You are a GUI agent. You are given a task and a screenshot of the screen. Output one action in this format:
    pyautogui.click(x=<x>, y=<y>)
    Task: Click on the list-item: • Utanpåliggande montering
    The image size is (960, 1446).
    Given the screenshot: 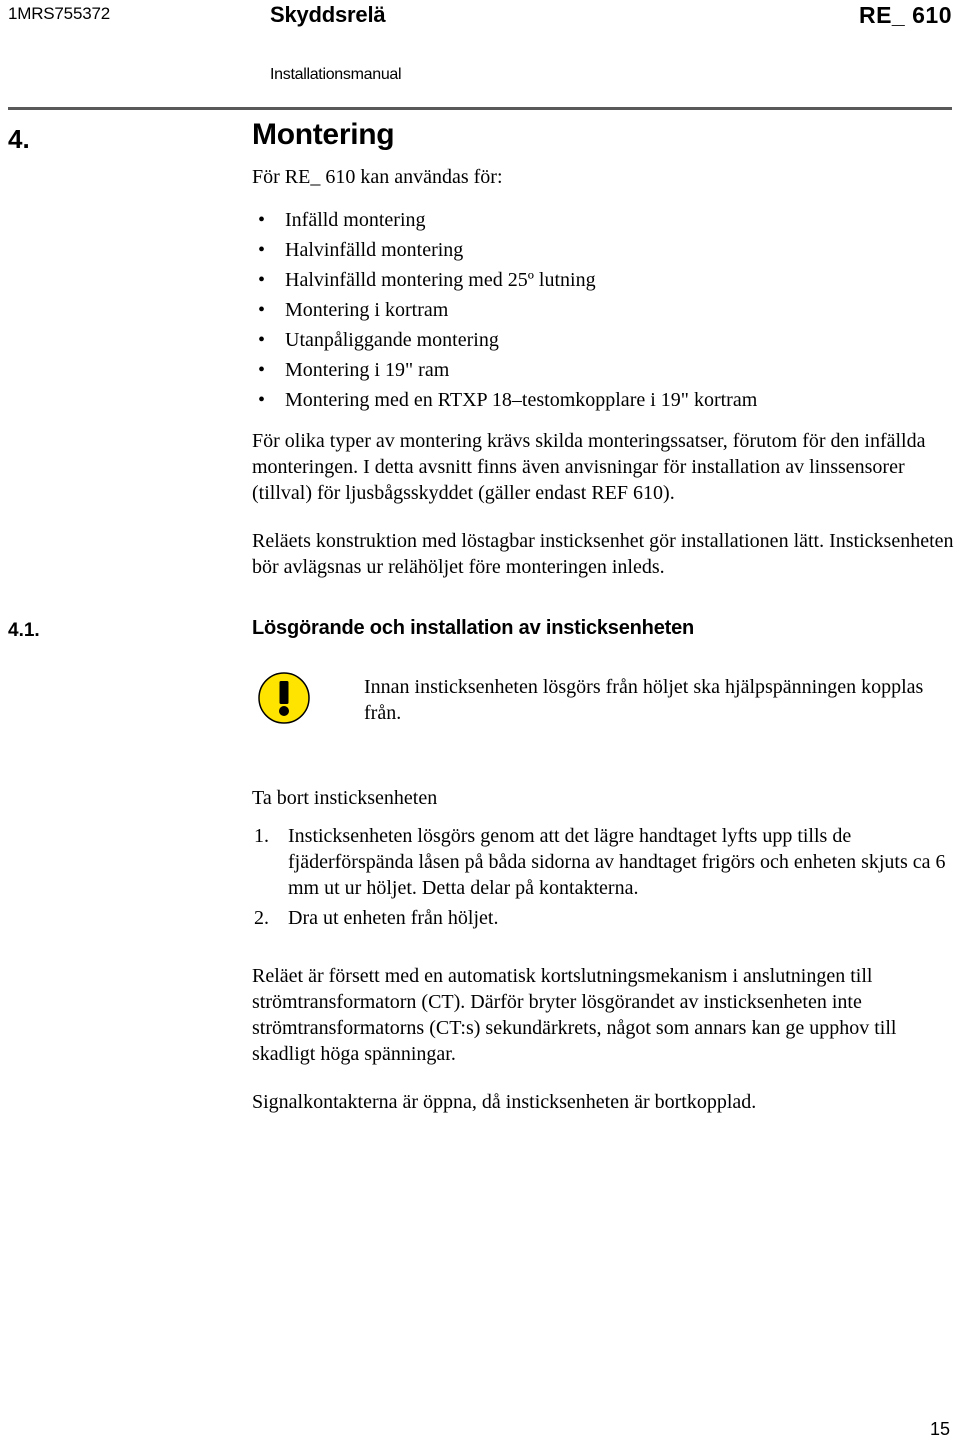 What is the action you would take?
    pyautogui.click(x=602, y=340)
    